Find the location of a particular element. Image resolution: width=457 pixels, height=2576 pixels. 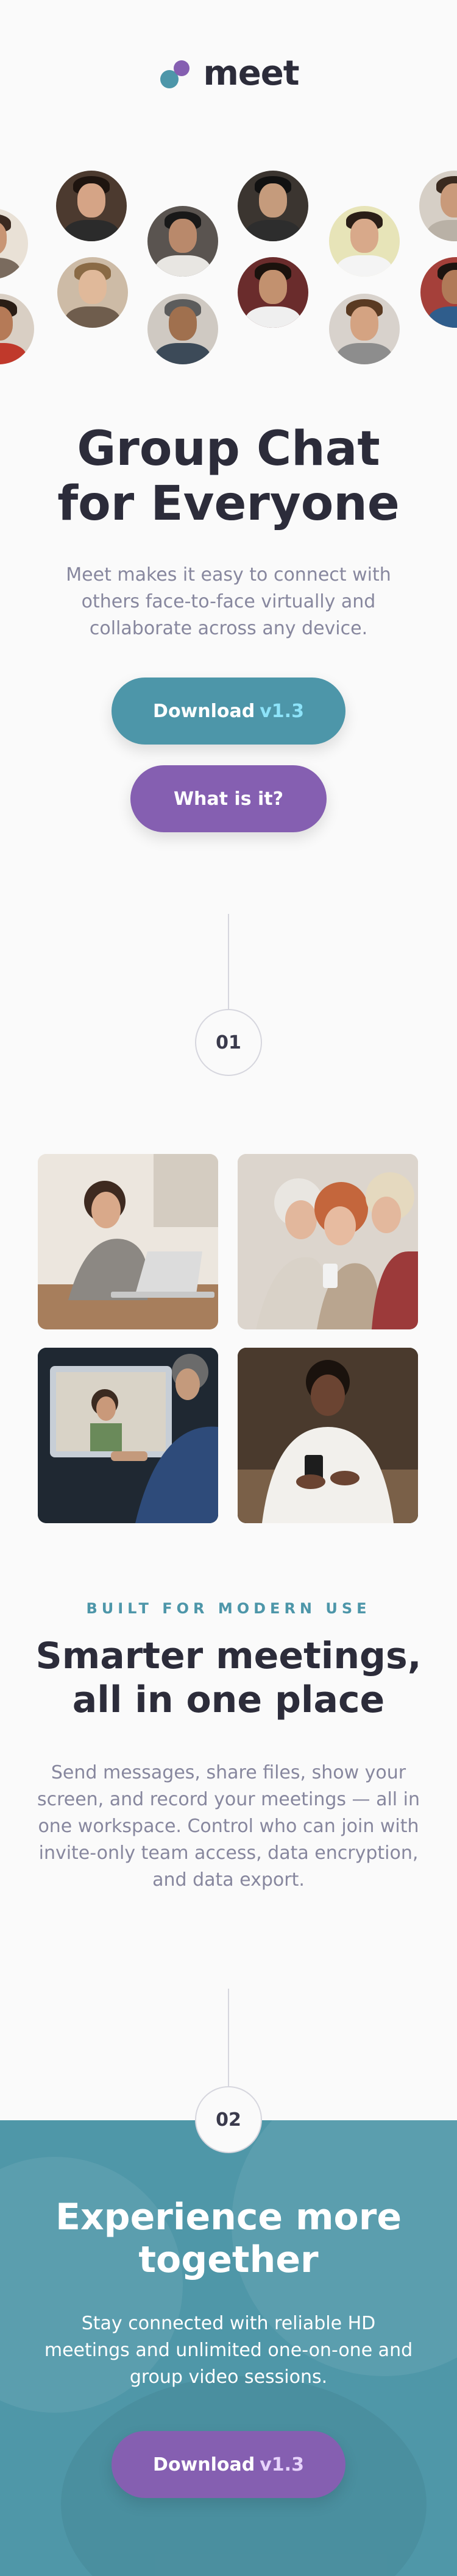

logo: meet is located at coordinates (228, 73).